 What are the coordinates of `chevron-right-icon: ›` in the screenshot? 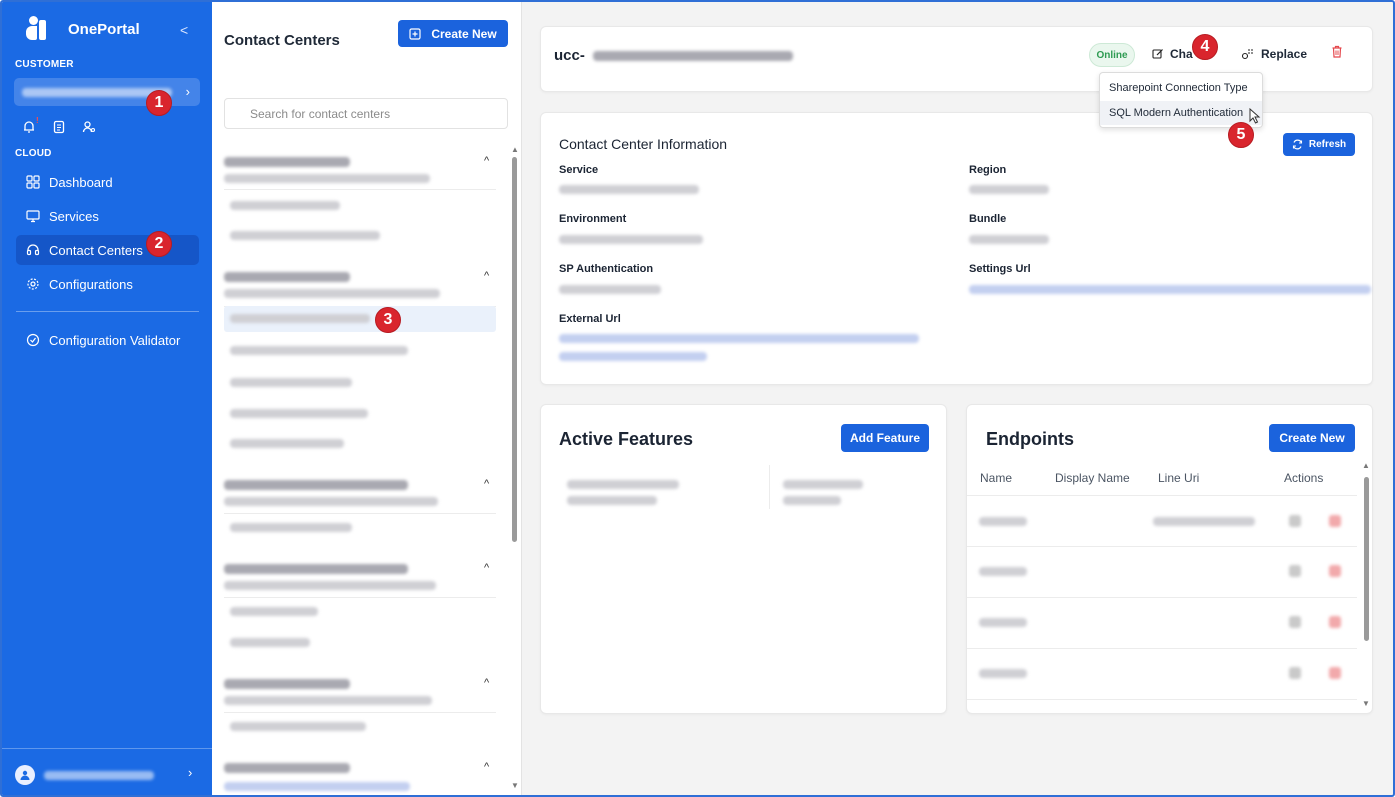 It's located at (187, 91).